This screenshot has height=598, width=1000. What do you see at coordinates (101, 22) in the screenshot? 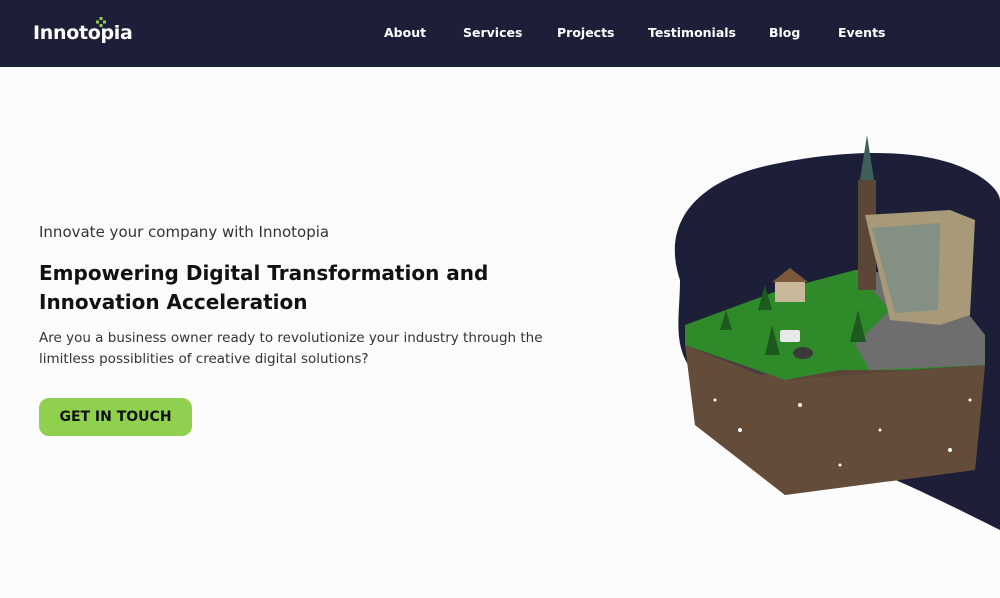
I see `logo-dots-icon` at bounding box center [101, 22].